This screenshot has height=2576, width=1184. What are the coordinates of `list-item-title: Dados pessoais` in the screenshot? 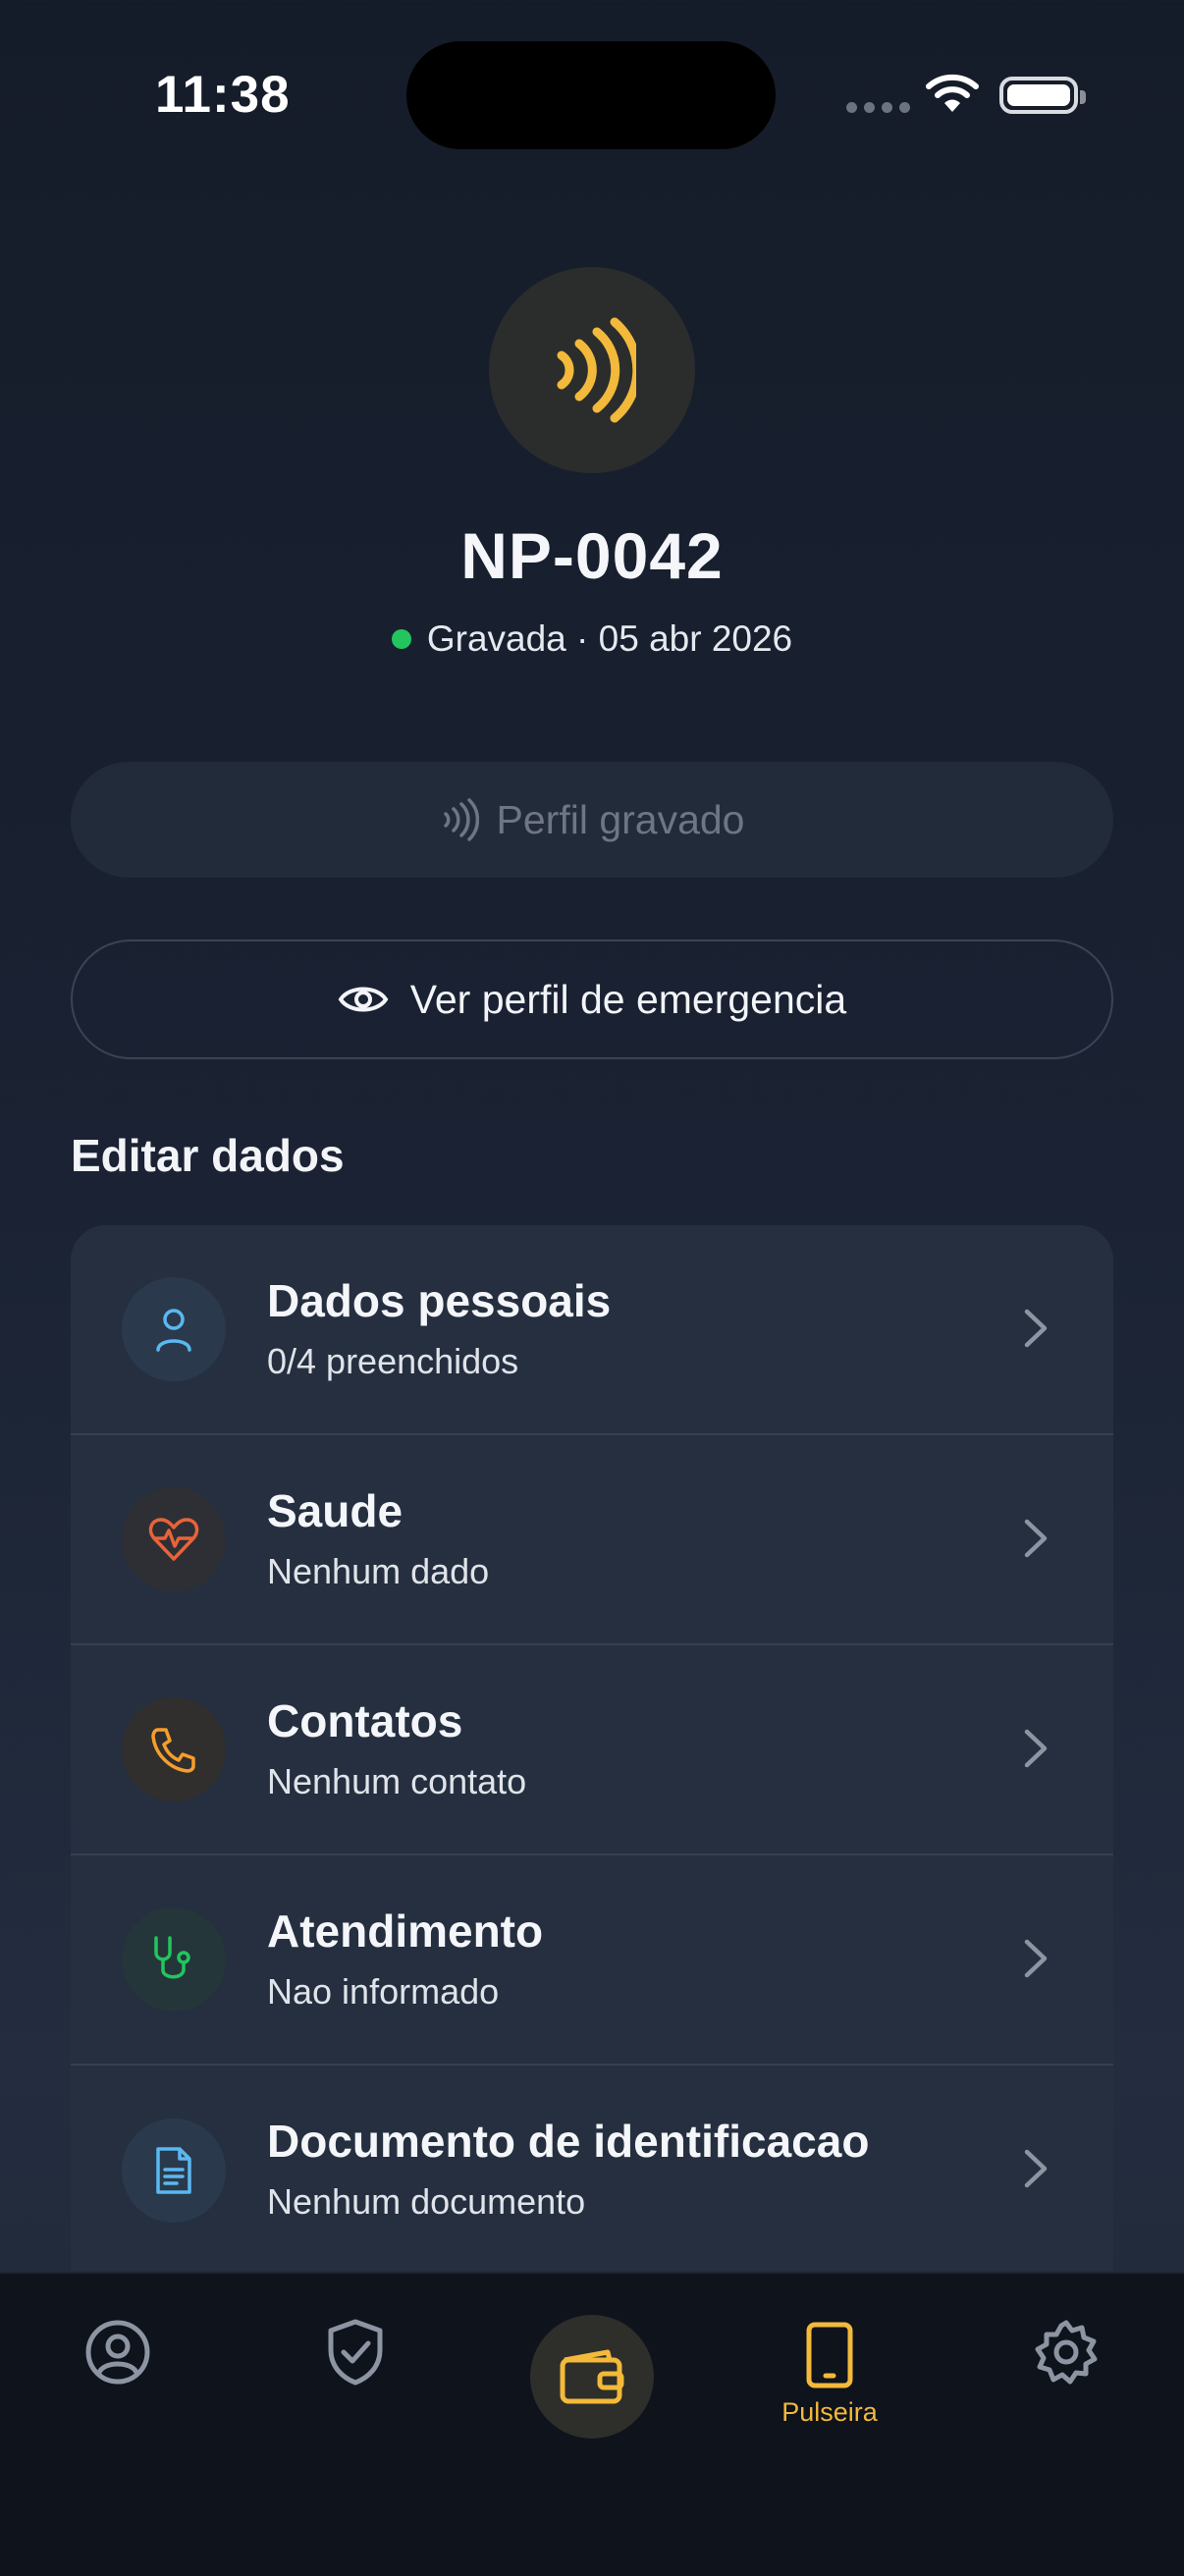 It's located at (439, 1300).